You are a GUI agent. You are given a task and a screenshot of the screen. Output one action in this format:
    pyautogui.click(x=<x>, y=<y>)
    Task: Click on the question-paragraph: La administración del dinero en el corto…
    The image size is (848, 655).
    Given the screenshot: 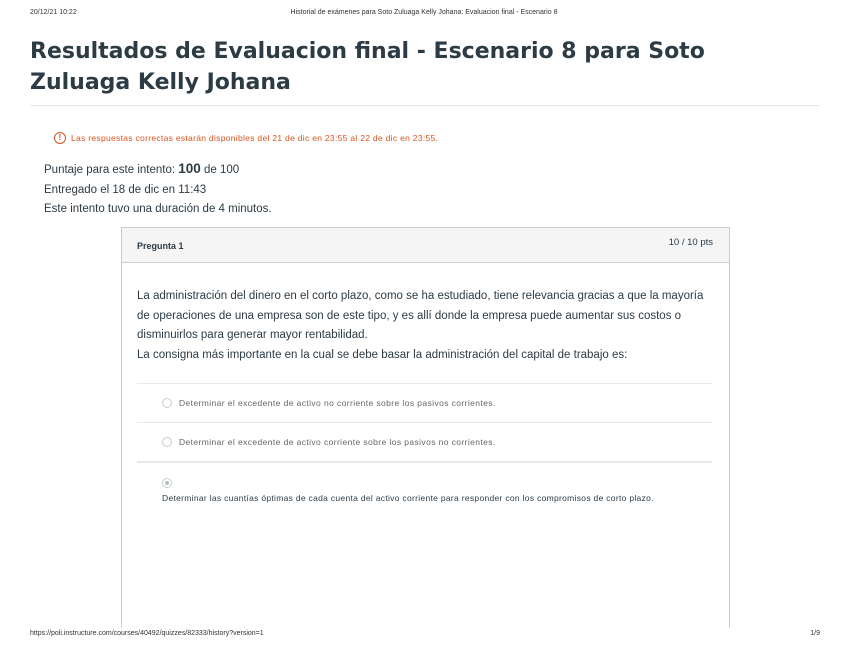 What is the action you would take?
    pyautogui.click(x=420, y=315)
    